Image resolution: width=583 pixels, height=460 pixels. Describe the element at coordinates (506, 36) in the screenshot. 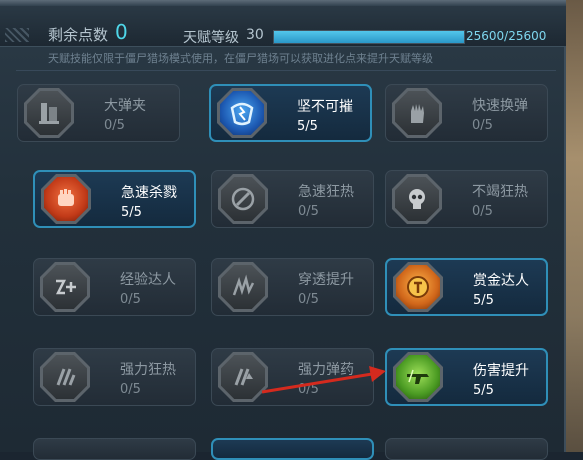

I see `xp-text: 25600/25600` at that location.